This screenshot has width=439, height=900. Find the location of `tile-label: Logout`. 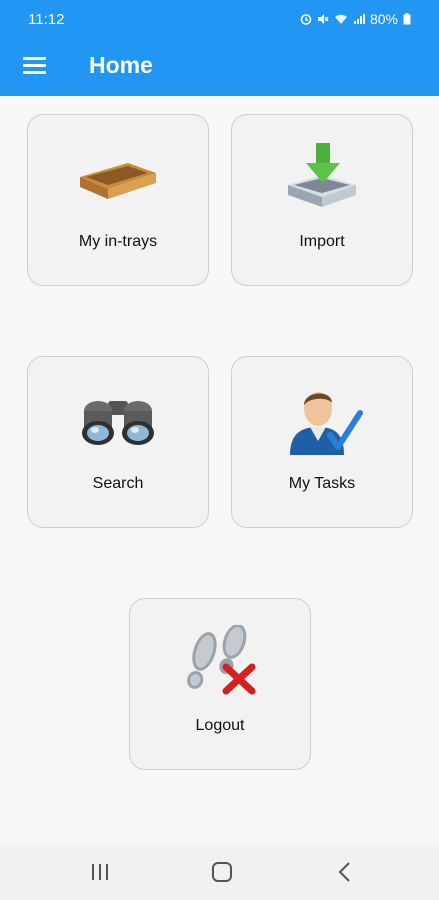

tile-label: Logout is located at coordinates (220, 725).